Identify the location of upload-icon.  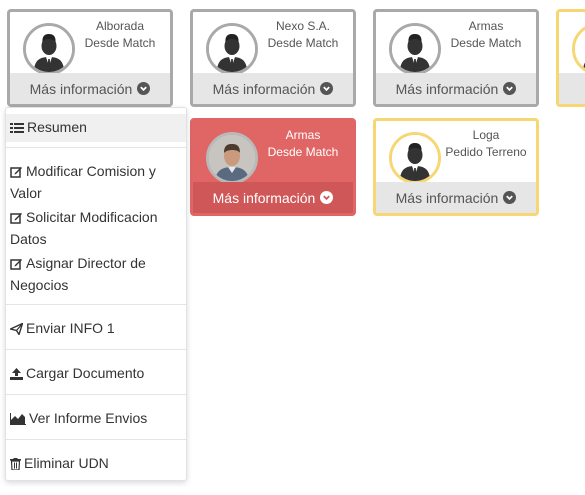
(16, 375).